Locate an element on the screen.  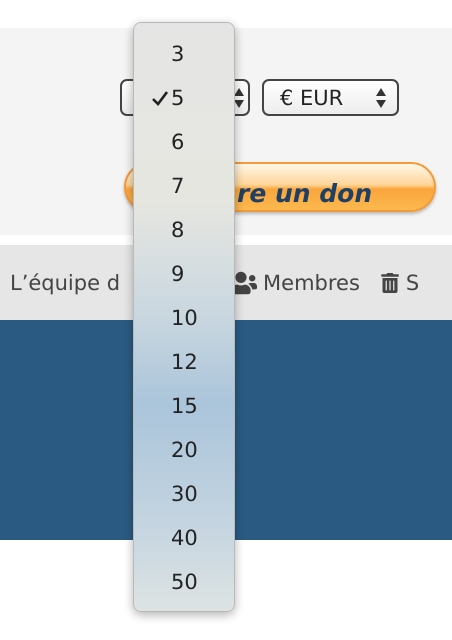
menu-option: 50 is located at coordinates (184, 582).